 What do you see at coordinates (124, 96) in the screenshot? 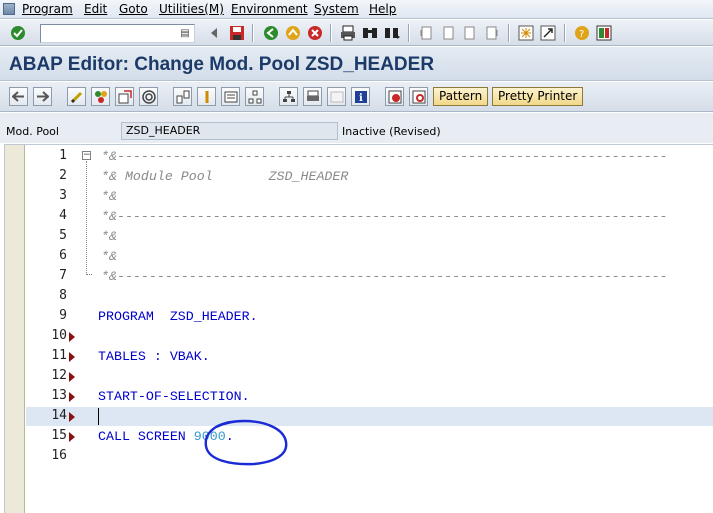
I see `other-object-icon` at bounding box center [124, 96].